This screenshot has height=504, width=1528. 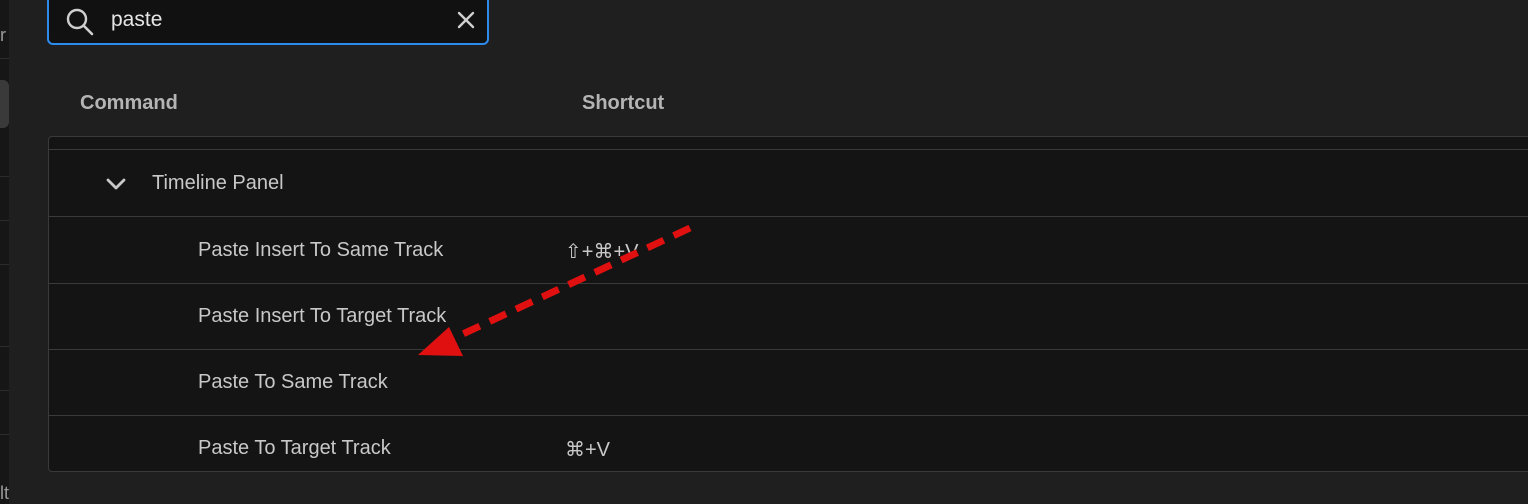 What do you see at coordinates (4, 104) in the screenshot?
I see `panel-scroll-handle` at bounding box center [4, 104].